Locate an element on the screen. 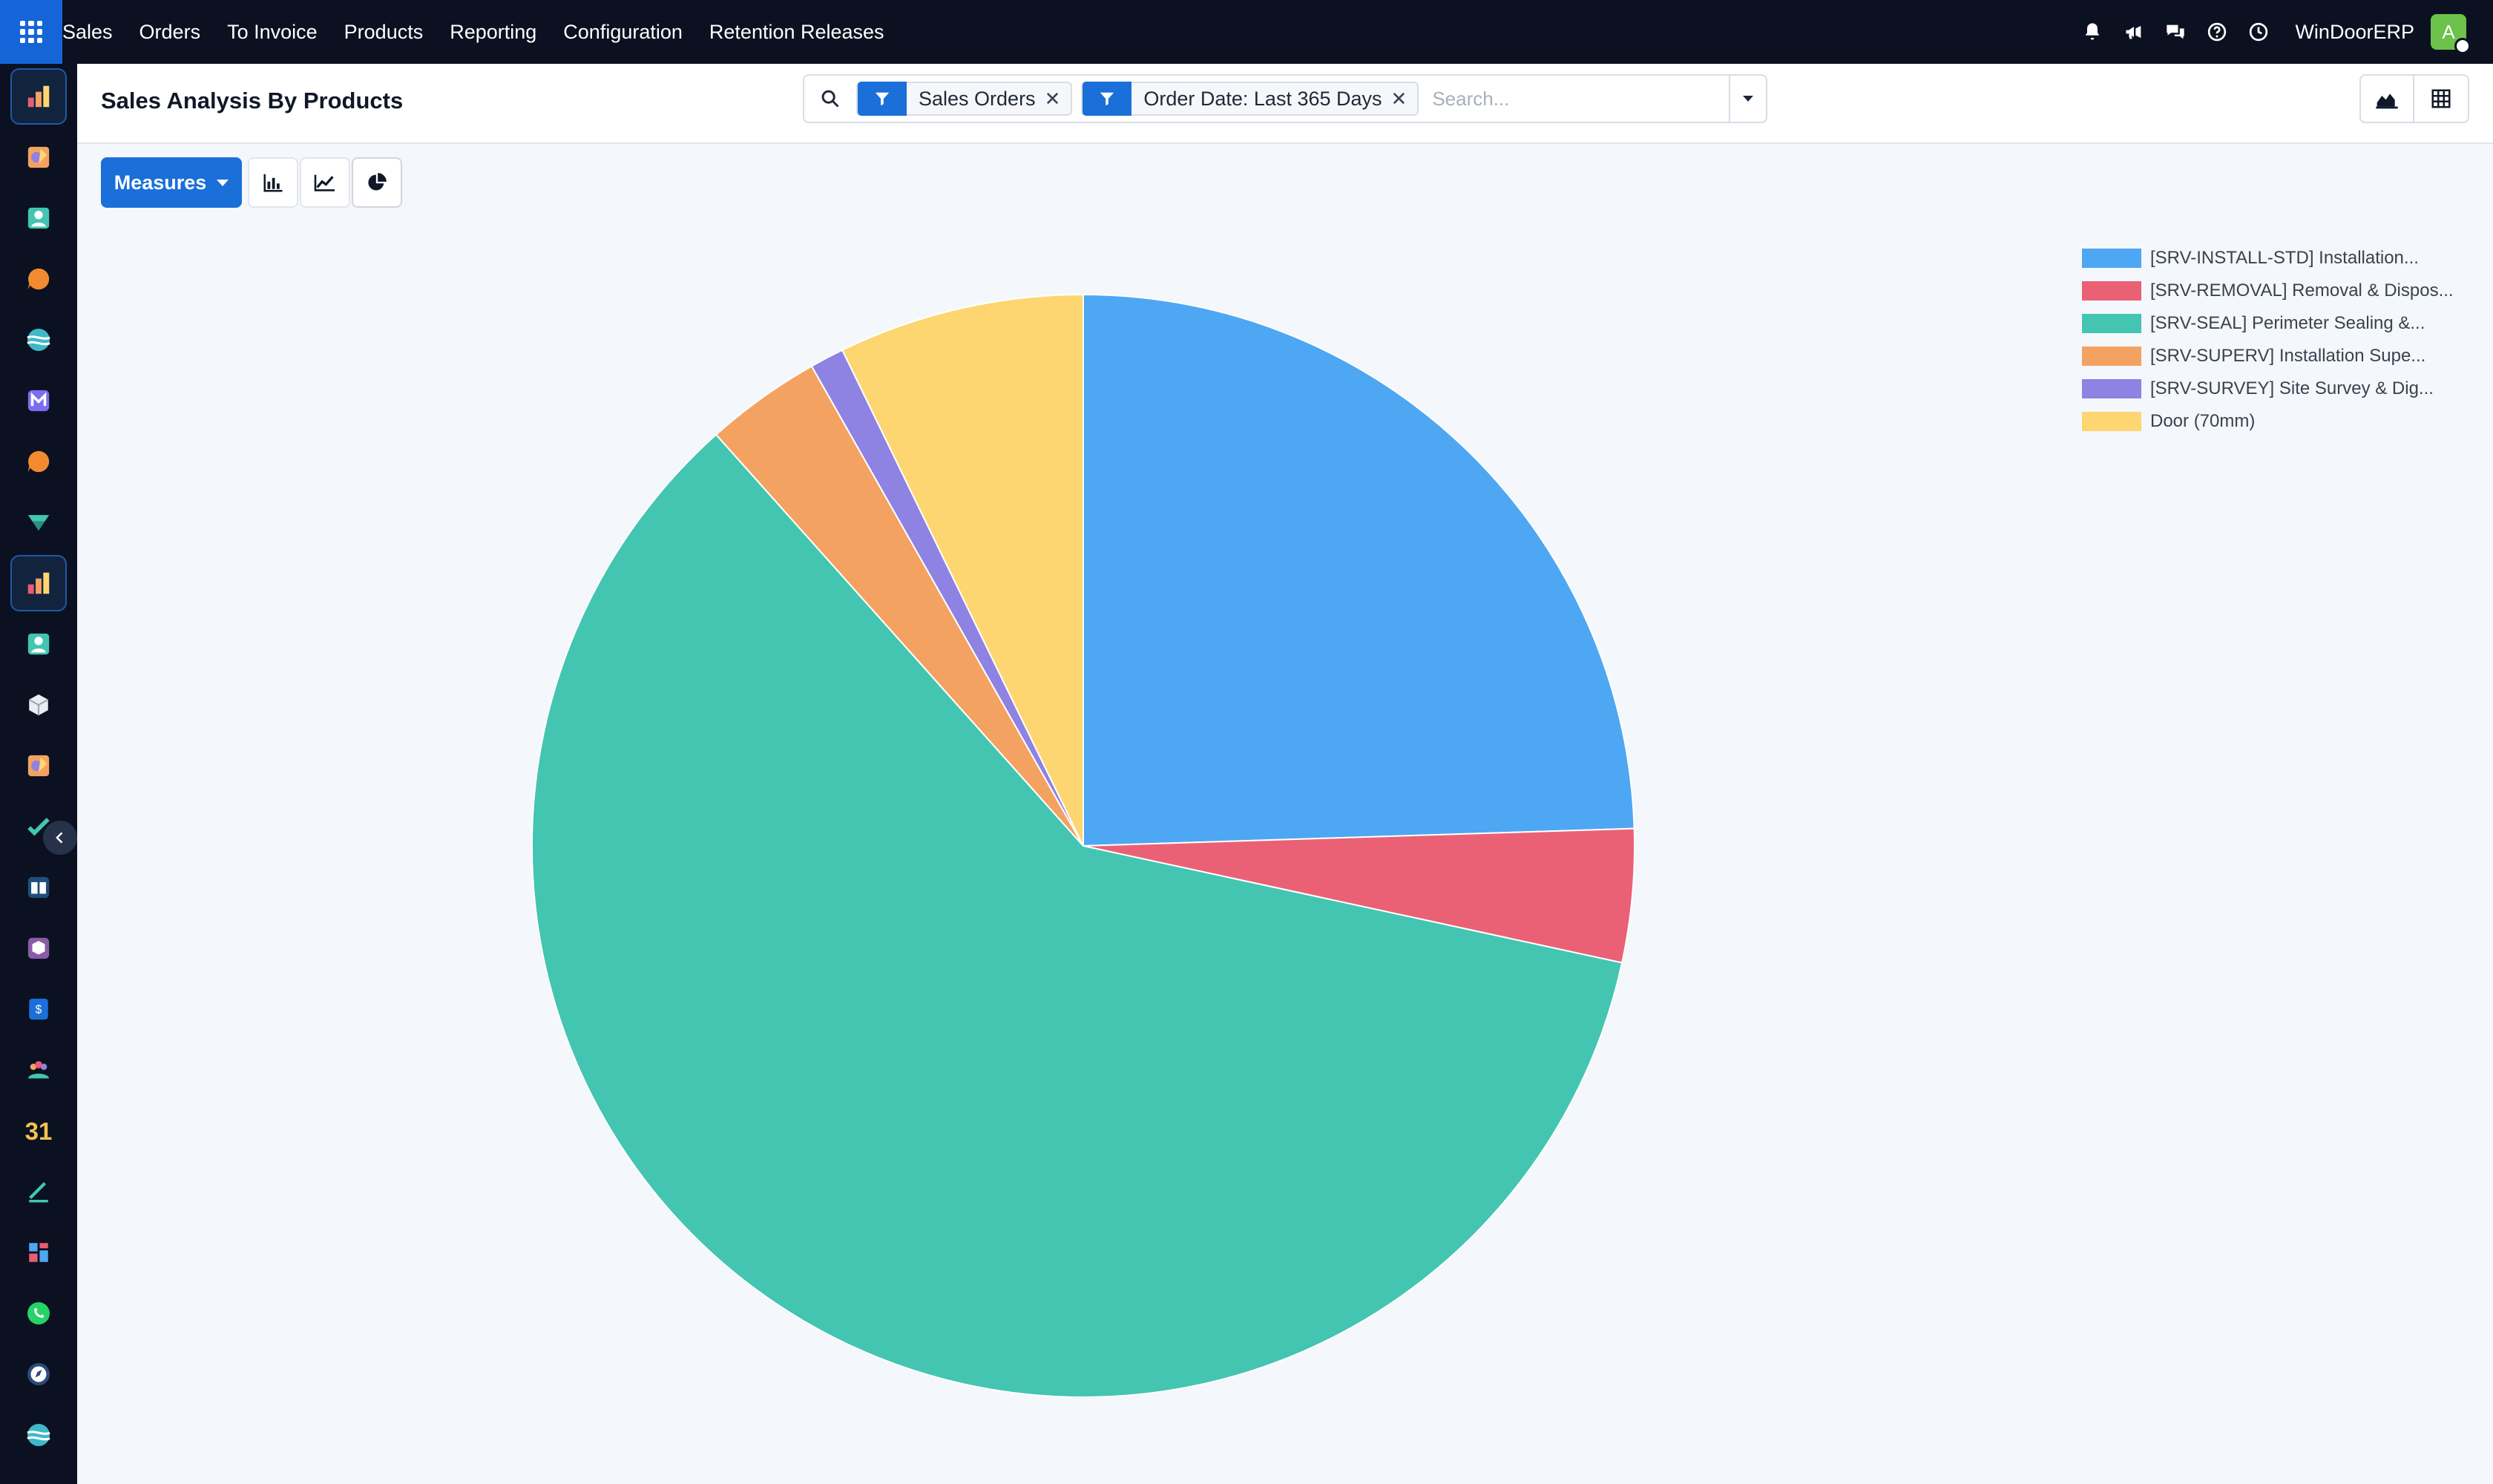 This screenshot has width=2493, height=1484. pie-chart-icon is located at coordinates (377, 182).